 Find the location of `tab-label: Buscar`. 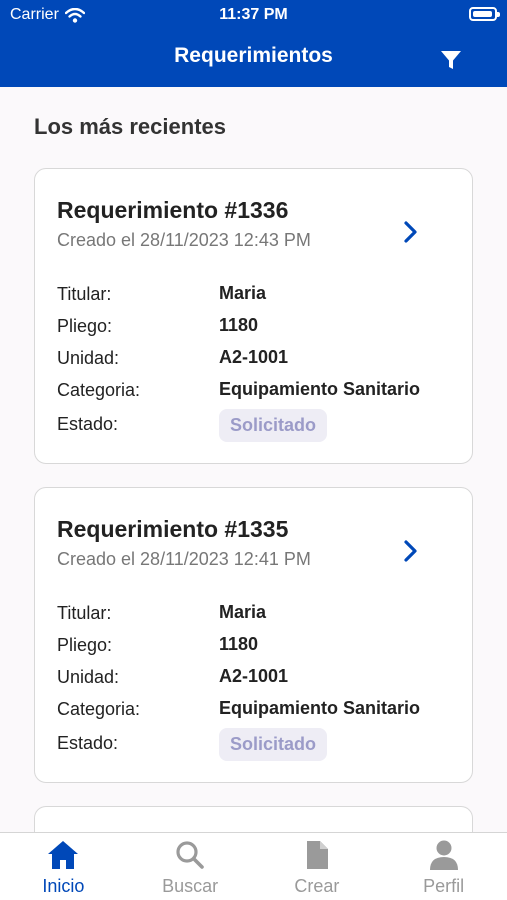

tab-label: Buscar is located at coordinates (190, 886).